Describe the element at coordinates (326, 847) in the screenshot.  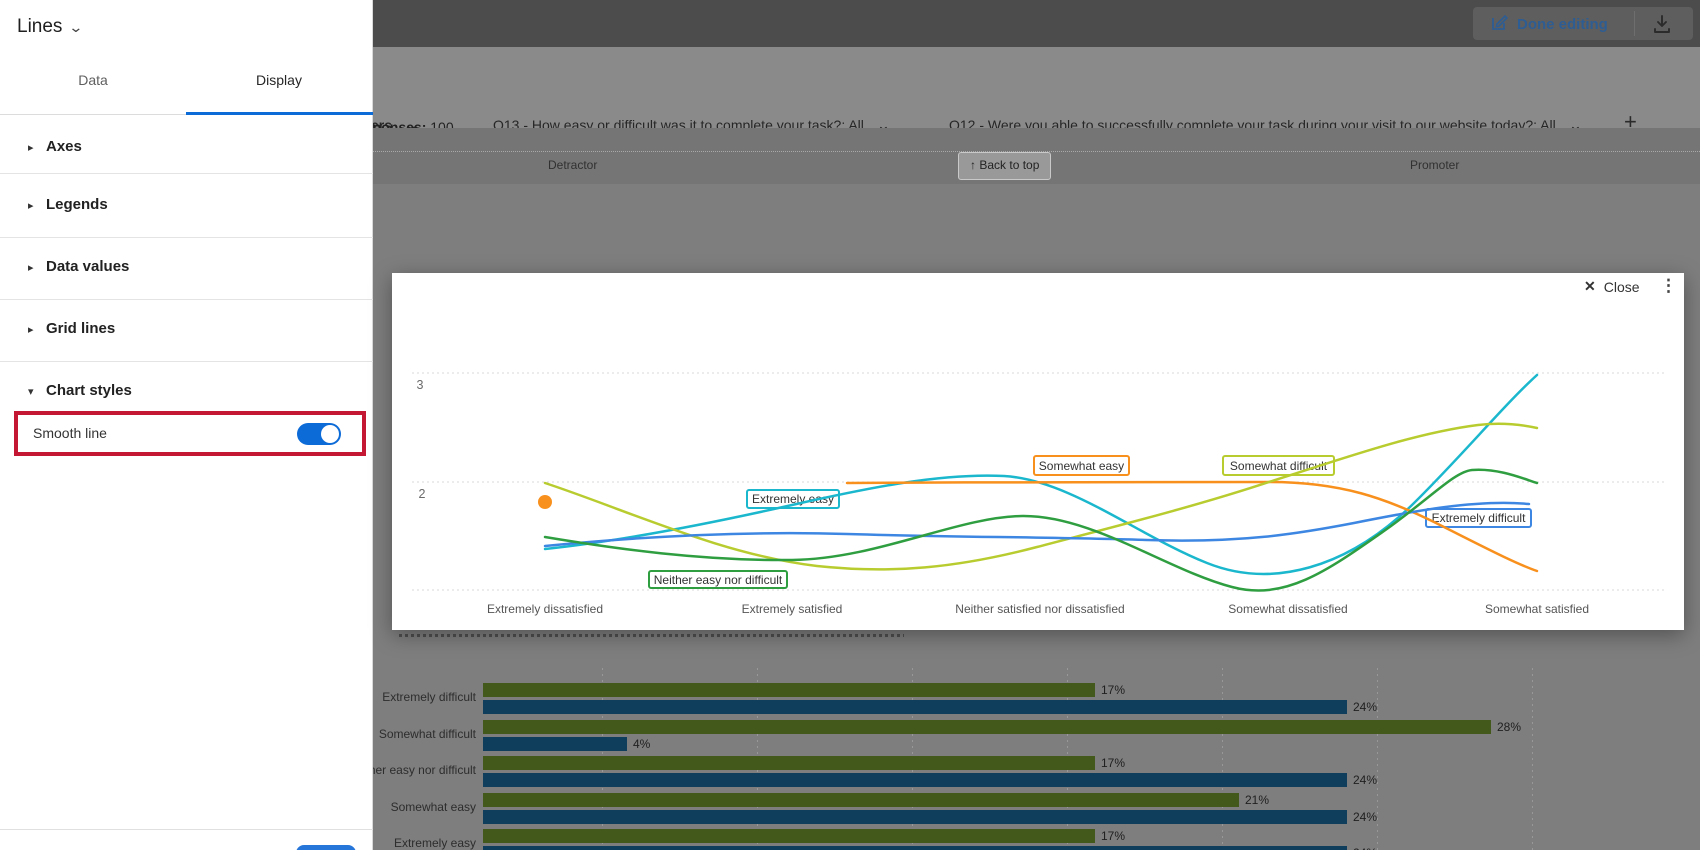
I see `sidebar-bottom-button` at that location.